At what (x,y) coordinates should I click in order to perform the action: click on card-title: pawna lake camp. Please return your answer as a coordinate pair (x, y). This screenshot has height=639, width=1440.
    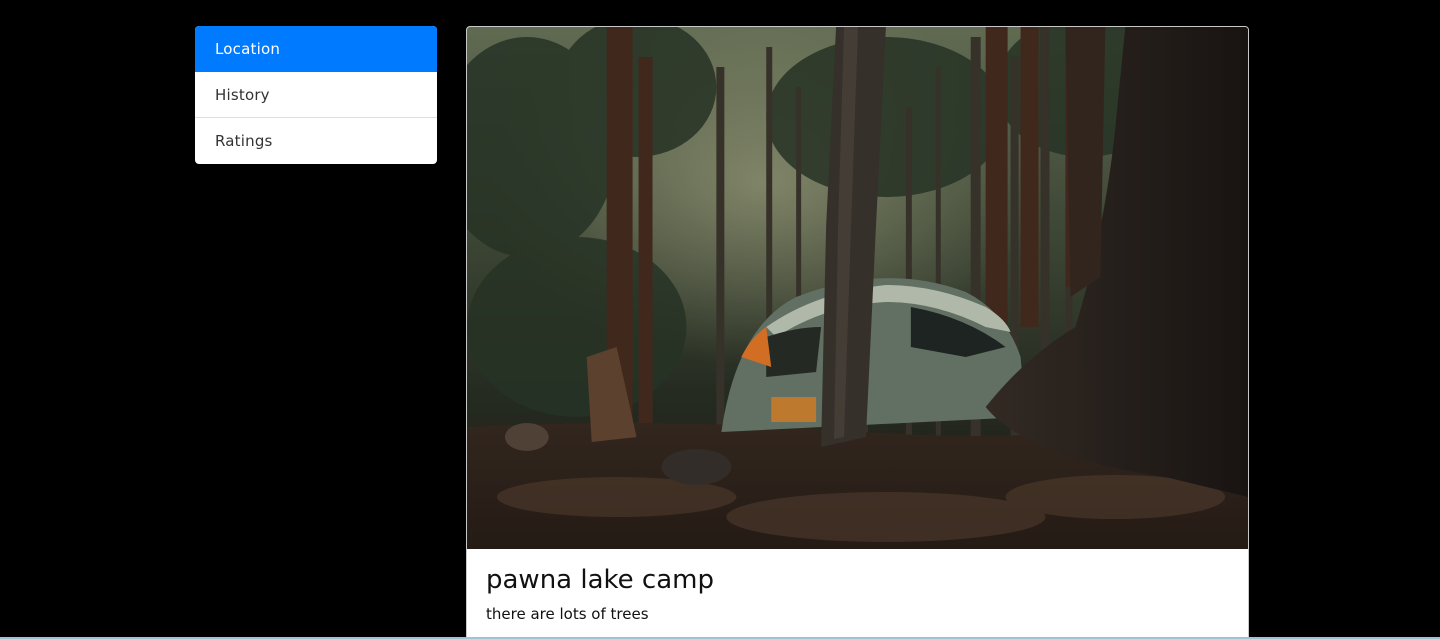
    Looking at the image, I should click on (600, 580).